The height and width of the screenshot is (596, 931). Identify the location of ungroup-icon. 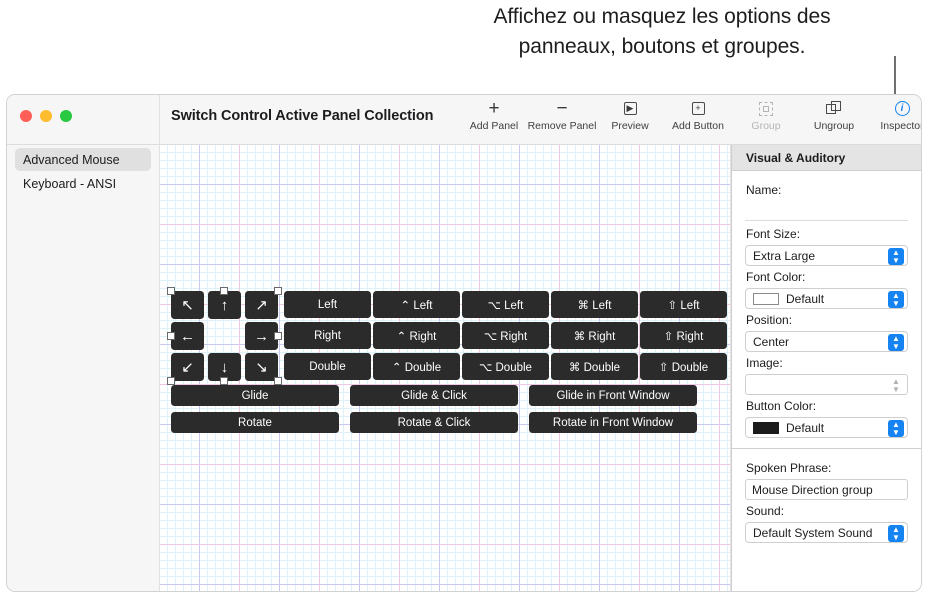
(834, 108).